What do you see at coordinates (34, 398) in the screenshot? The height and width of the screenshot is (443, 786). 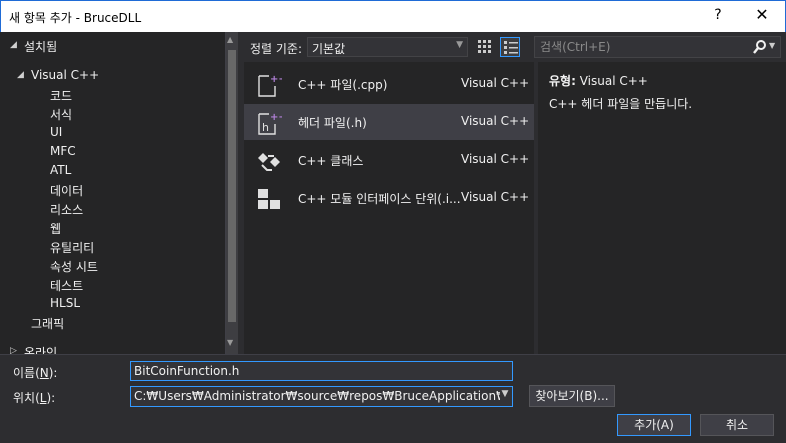 I see `location-label: 위치(L):` at bounding box center [34, 398].